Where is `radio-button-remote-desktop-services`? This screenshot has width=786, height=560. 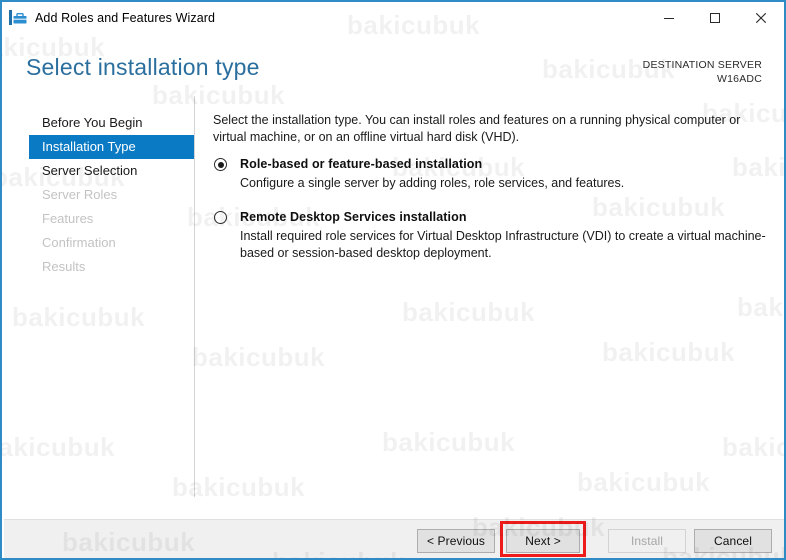 radio-button-remote-desktop-services is located at coordinates (220, 217).